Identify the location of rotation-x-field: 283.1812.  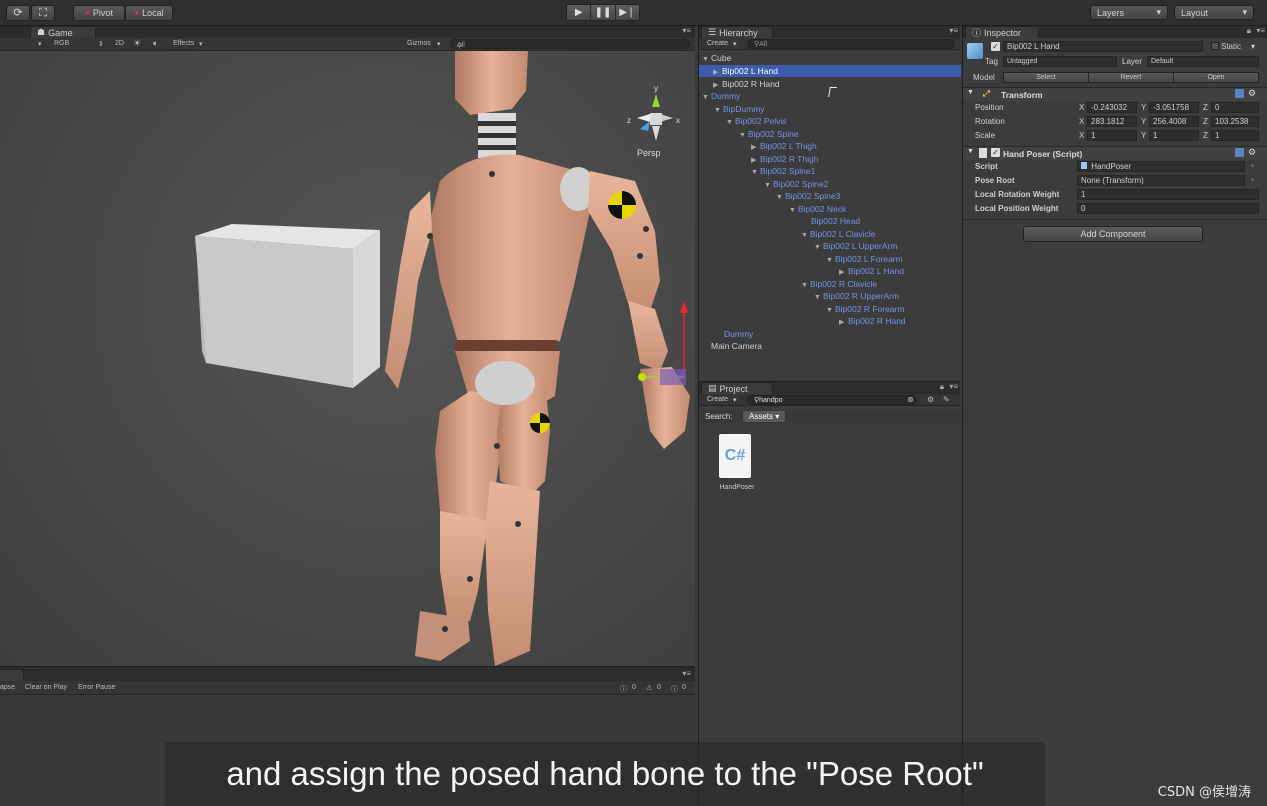
(1112, 121).